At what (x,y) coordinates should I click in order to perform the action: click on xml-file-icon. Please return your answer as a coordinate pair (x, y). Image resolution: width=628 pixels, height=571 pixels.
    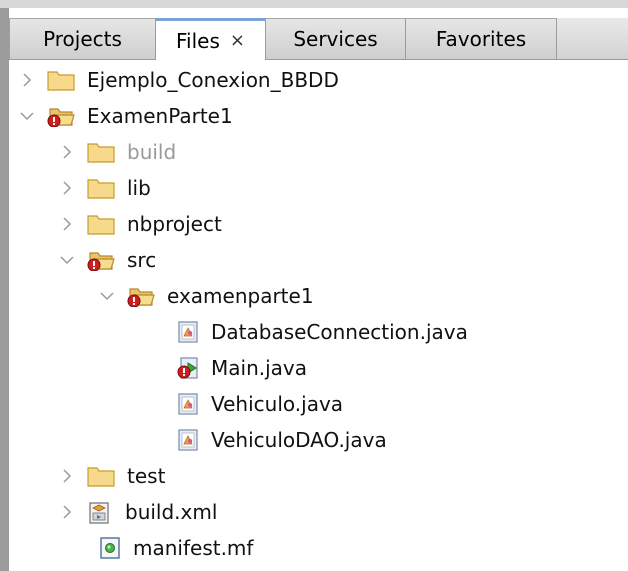
    Looking at the image, I should click on (100, 512).